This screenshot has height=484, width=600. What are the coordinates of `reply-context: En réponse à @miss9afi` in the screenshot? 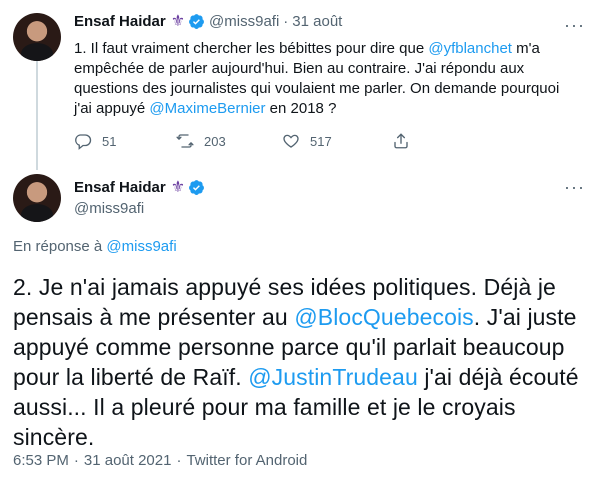 It's located at (95, 246).